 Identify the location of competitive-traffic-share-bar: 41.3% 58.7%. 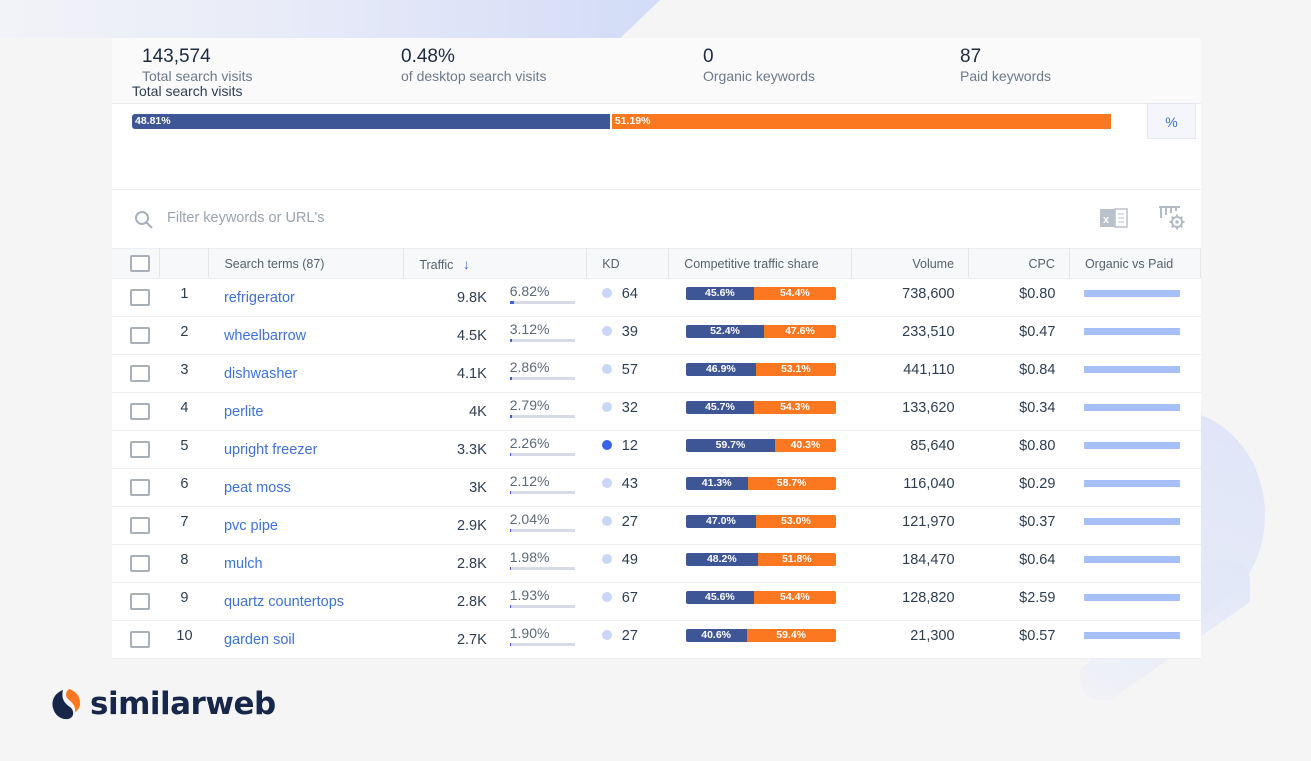
(760, 483).